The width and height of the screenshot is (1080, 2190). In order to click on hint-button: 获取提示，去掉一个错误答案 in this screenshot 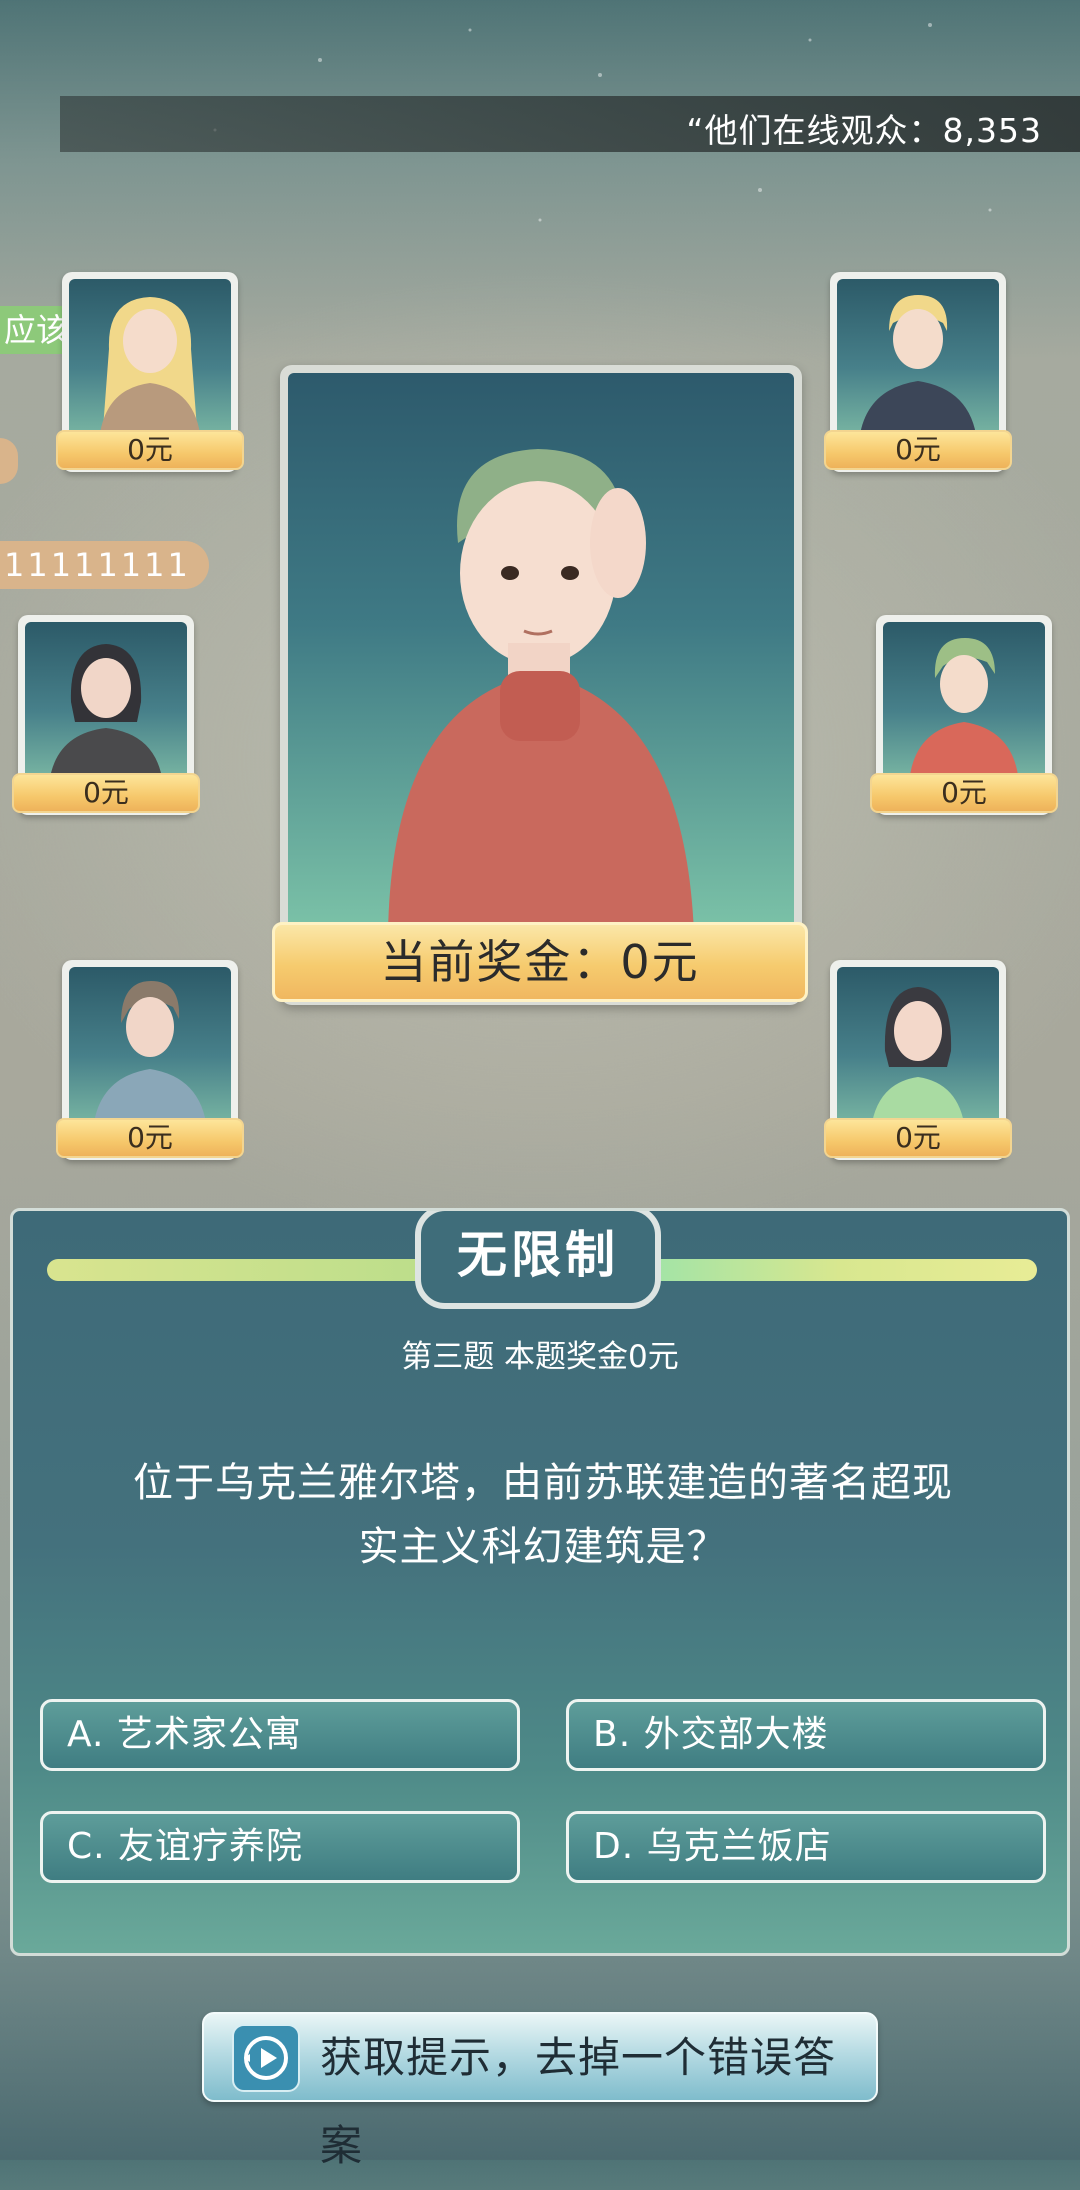, I will do `click(540, 2091)`.